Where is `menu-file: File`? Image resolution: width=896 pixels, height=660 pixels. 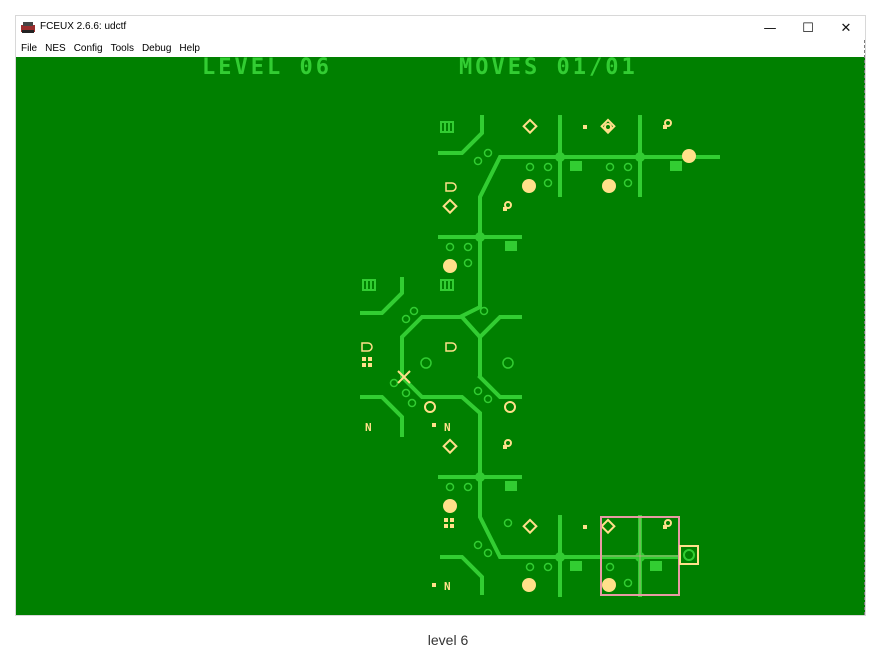
menu-file: File is located at coordinates (28, 48).